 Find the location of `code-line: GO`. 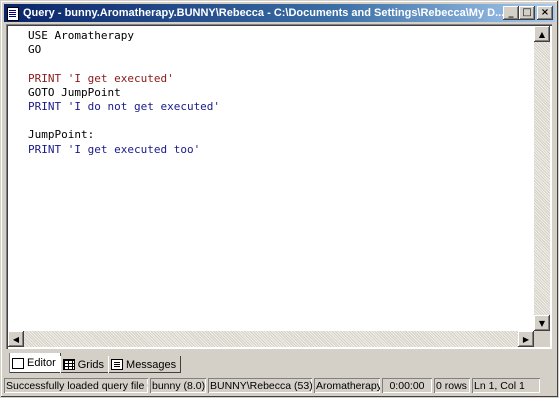

code-line: GO is located at coordinates (35, 50).